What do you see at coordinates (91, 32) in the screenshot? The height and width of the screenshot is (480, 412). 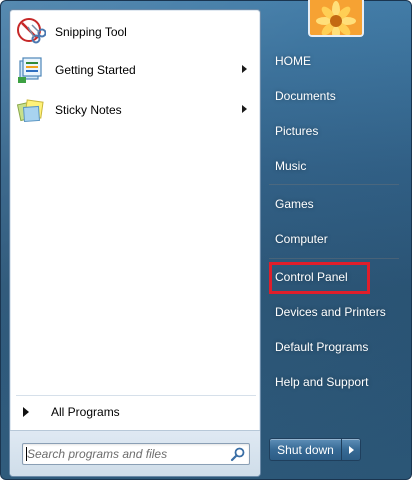 I see `program-label: Snipping Tool` at bounding box center [91, 32].